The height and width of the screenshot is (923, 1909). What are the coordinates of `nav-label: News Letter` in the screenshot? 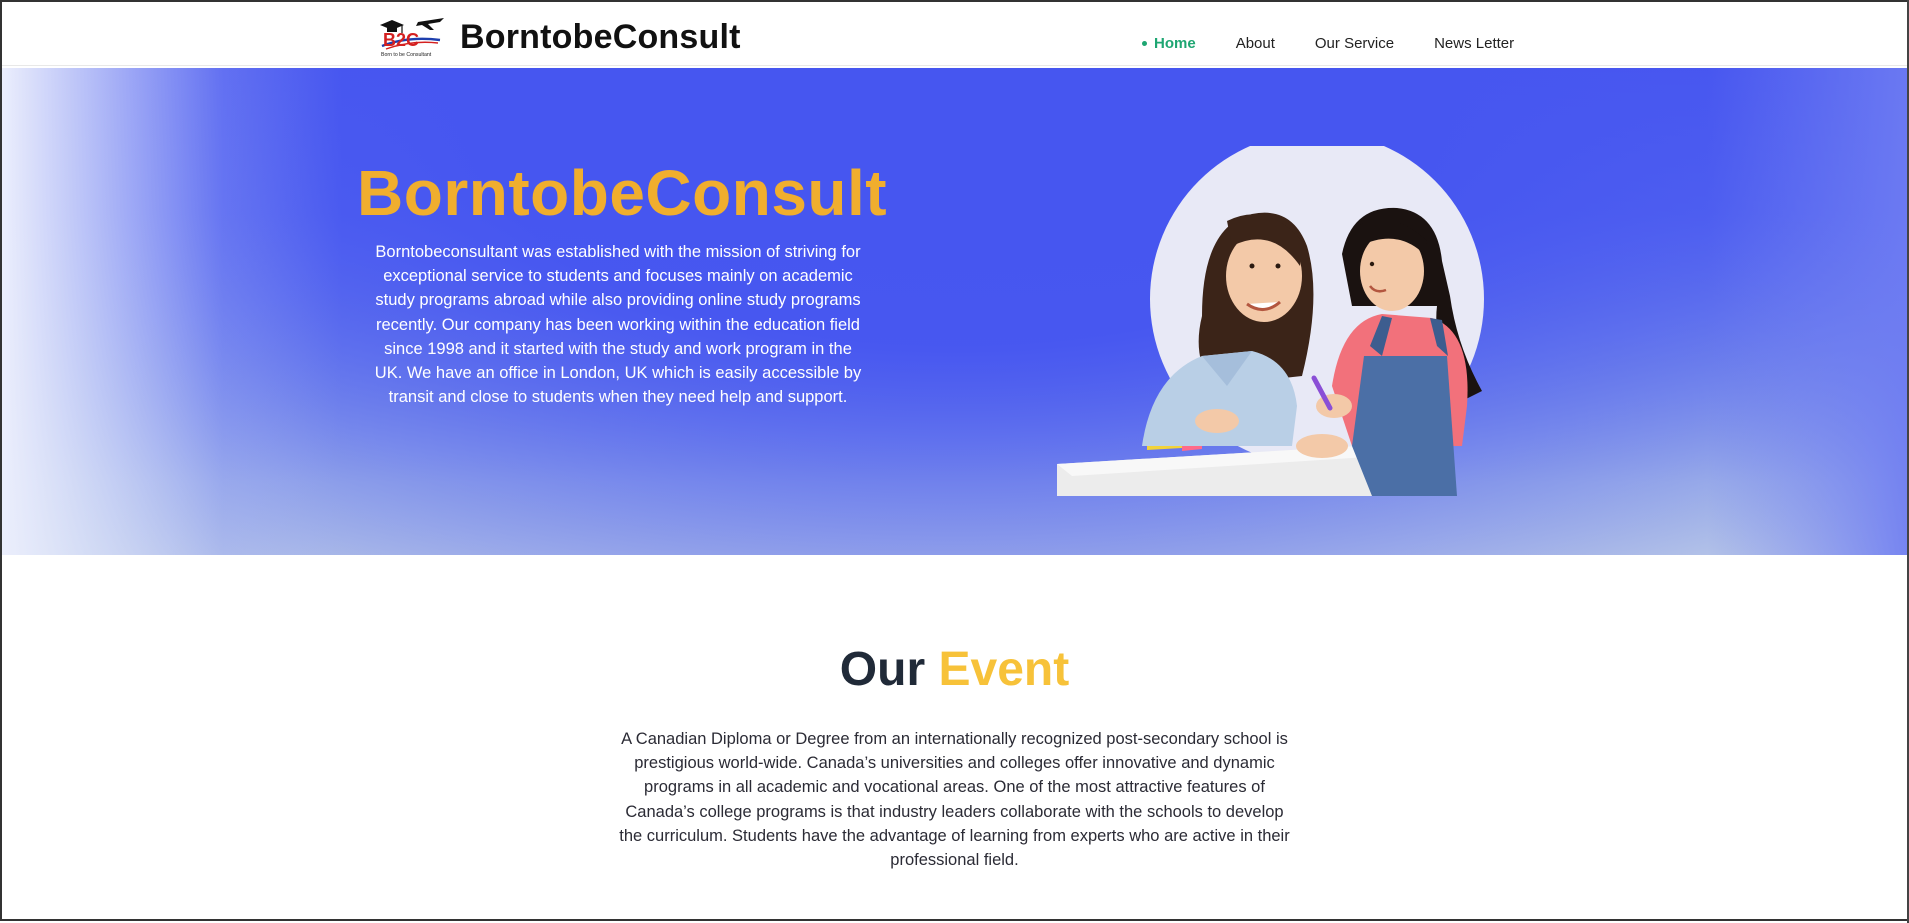 It's located at (1474, 43).